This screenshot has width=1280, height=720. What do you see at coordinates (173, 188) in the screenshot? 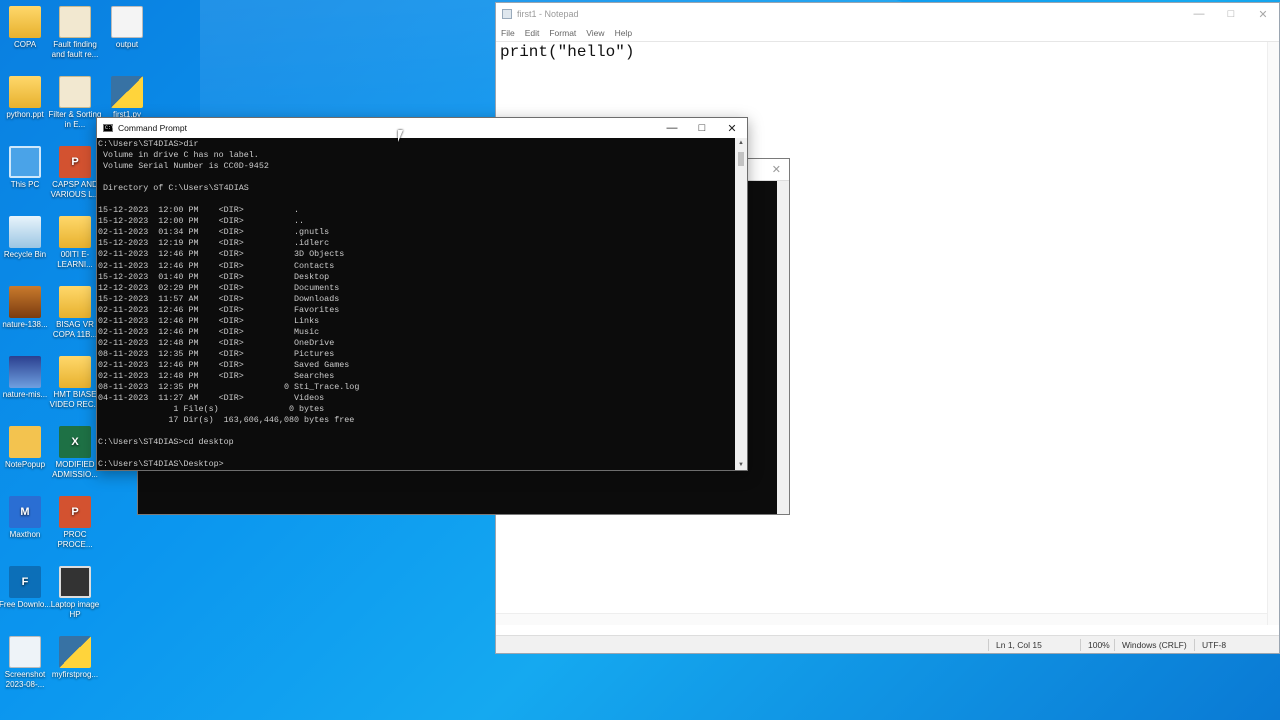
I see `console-line: Directory of C:\Users\ST4DIAS` at bounding box center [173, 188].